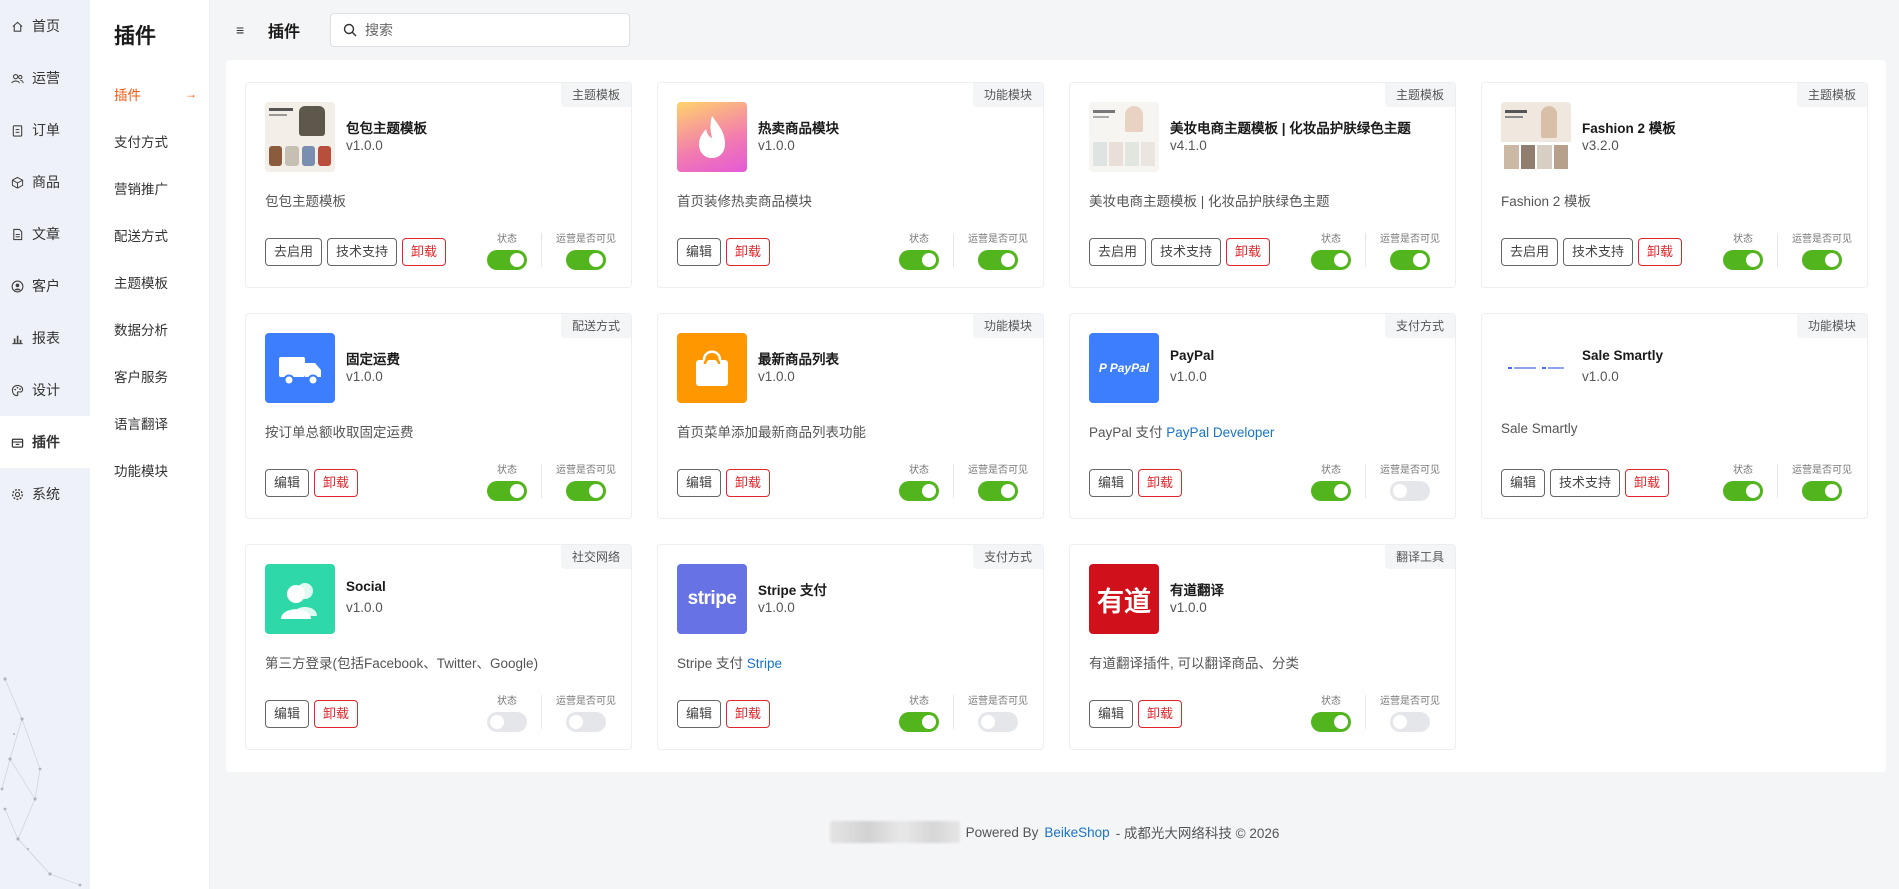 This screenshot has width=1899, height=889. Describe the element at coordinates (45, 234) in the screenshot. I see `rail-item-4: 文章` at that location.